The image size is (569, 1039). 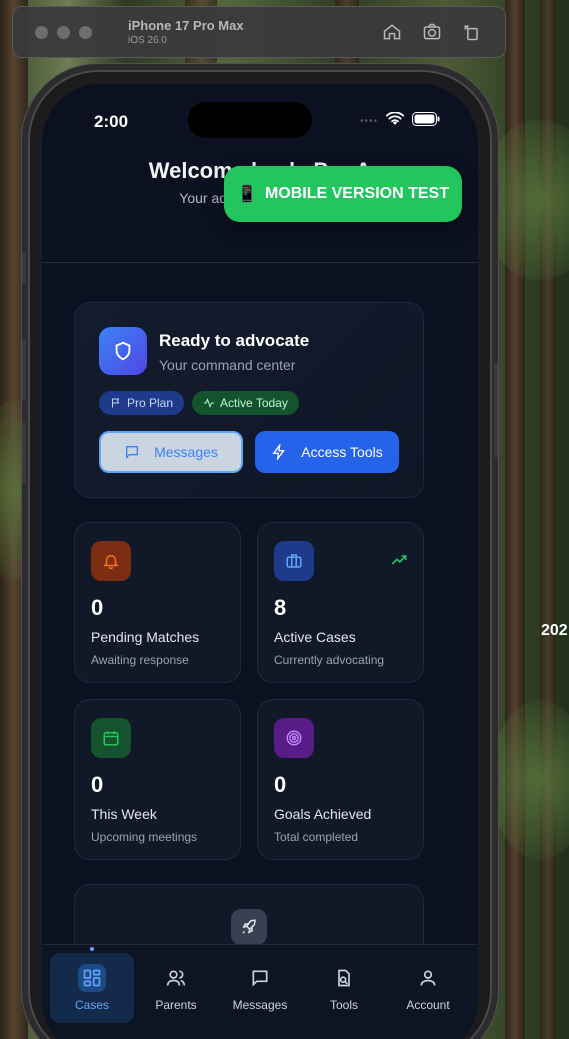 What do you see at coordinates (150, 403) in the screenshot?
I see `plan-badge-label: Pro Plan` at bounding box center [150, 403].